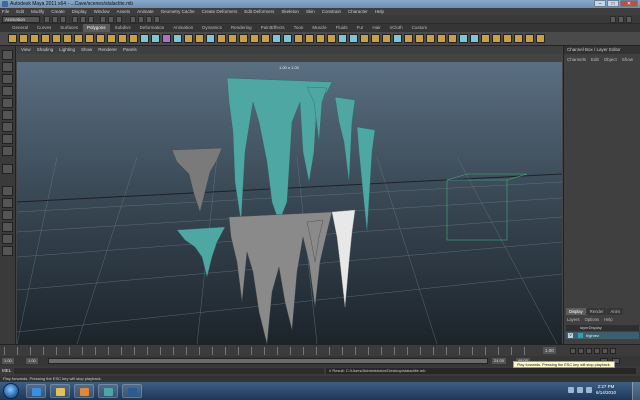  What do you see at coordinates (145, 11) in the screenshot?
I see `menu-animate: Animate` at bounding box center [145, 11].